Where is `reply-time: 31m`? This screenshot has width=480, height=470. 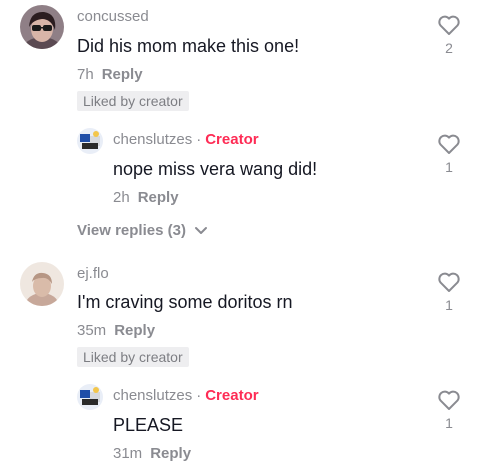 reply-time: 31m is located at coordinates (128, 453).